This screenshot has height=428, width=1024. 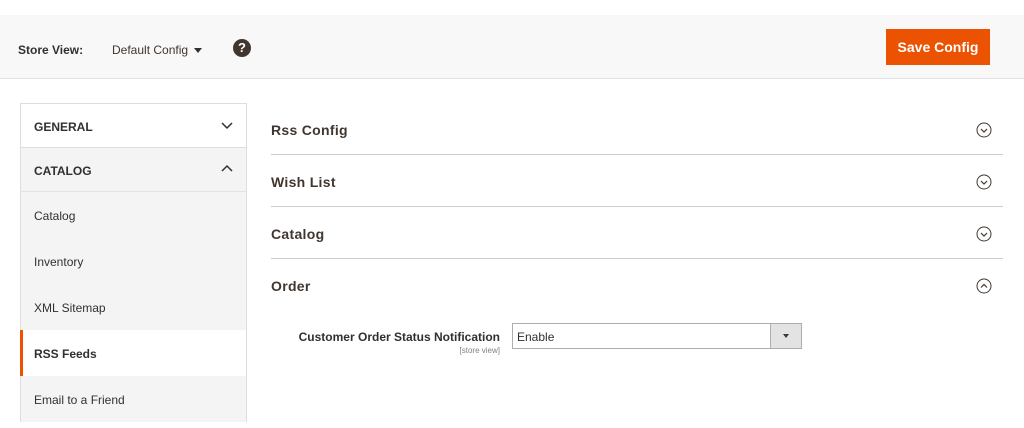 I want to click on section-title: Catalog, so click(x=298, y=234).